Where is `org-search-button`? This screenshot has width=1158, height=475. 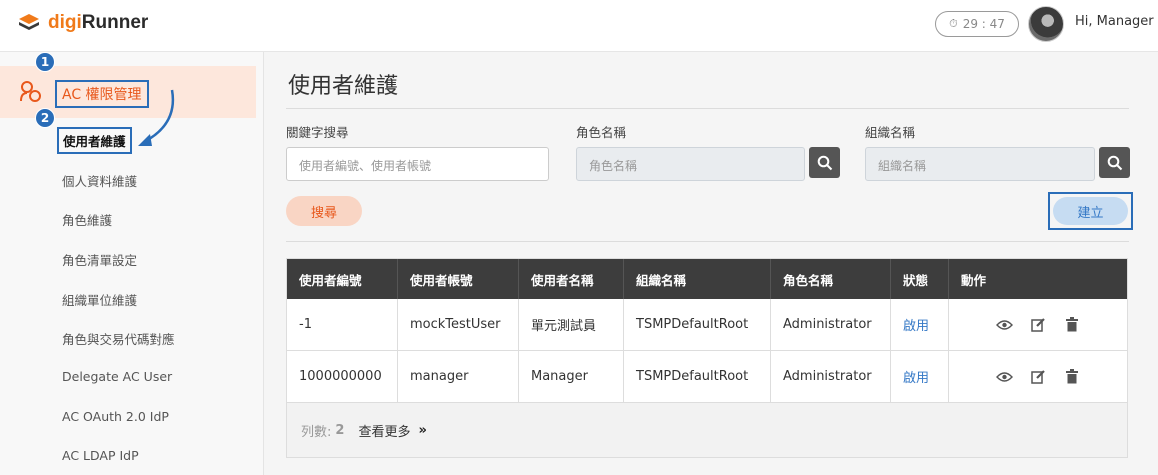 org-search-button is located at coordinates (1114, 162).